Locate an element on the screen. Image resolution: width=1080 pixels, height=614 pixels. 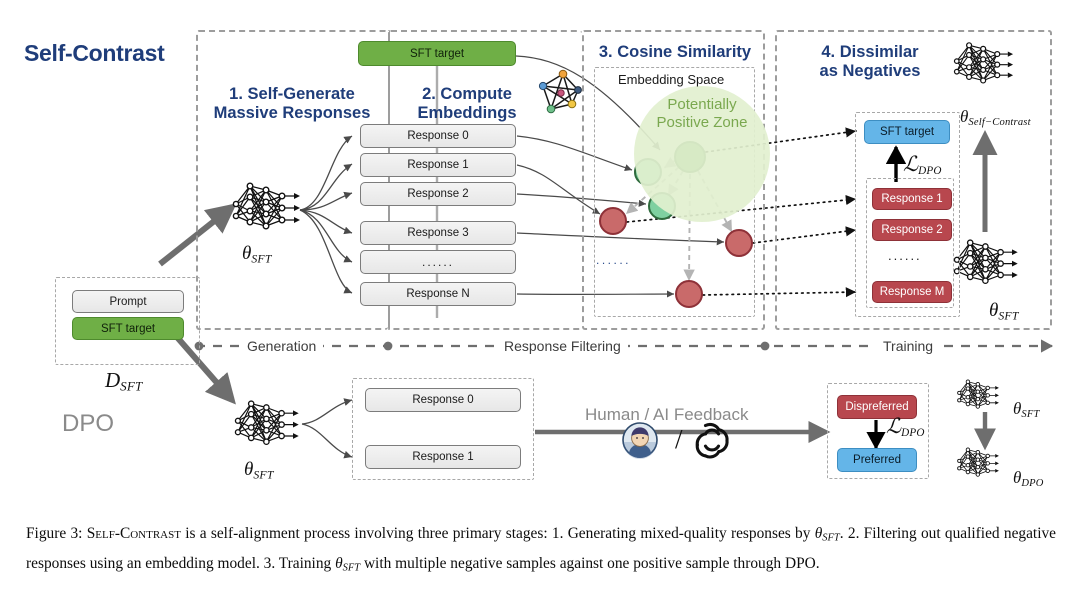
stage4-title: 4. Dissimilar as Negatives is located at coordinates (870, 62).